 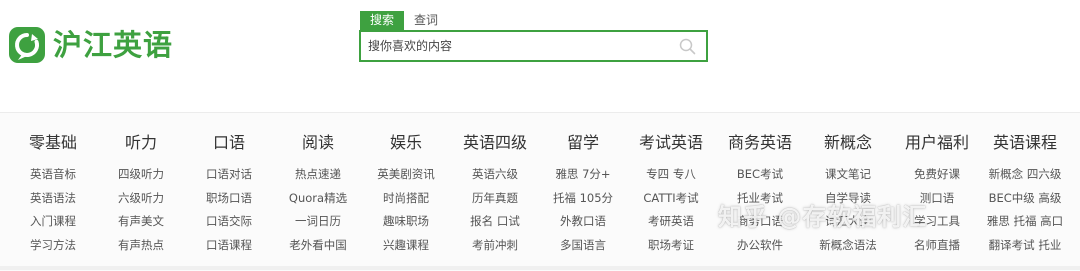 I want to click on nav-link: 新概念 四六级, so click(x=1025, y=175).